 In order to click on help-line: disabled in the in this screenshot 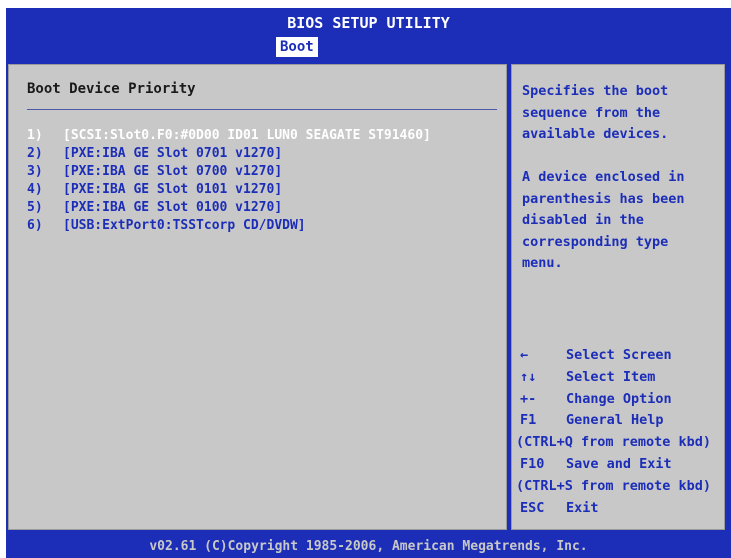, I will do `click(583, 220)`.